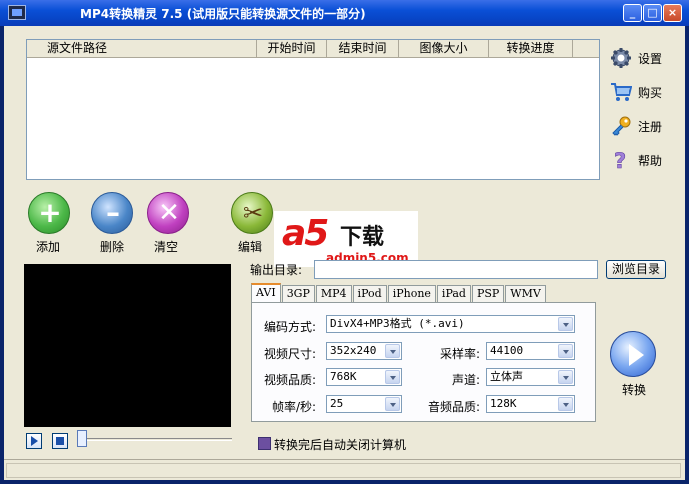  I want to click on sample-rate-value: 44100, so click(507, 350).